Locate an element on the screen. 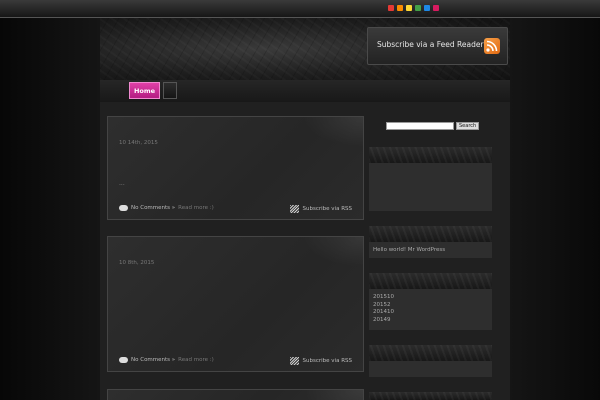 The image size is (600, 400). search-form: Search is located at coordinates (433, 126).